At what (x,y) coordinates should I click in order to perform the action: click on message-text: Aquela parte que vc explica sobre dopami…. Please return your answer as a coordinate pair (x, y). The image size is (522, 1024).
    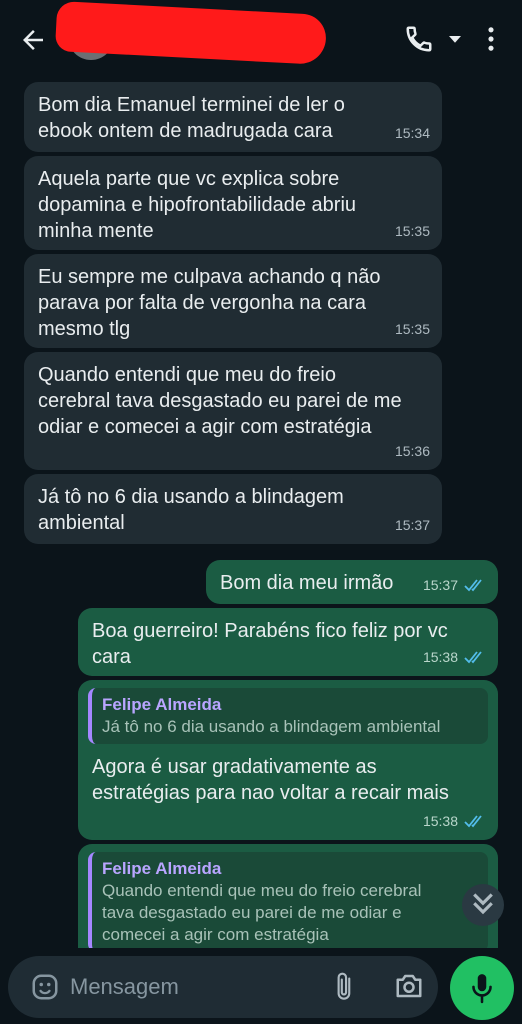
    Looking at the image, I should click on (197, 205).